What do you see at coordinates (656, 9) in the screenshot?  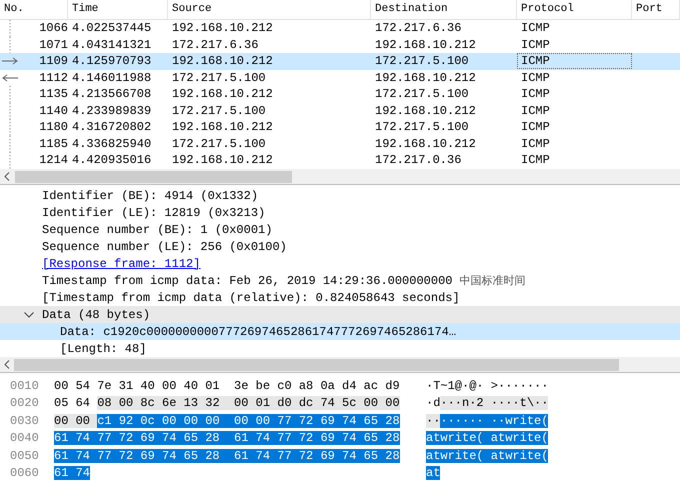 I see `column-header: Port` at bounding box center [656, 9].